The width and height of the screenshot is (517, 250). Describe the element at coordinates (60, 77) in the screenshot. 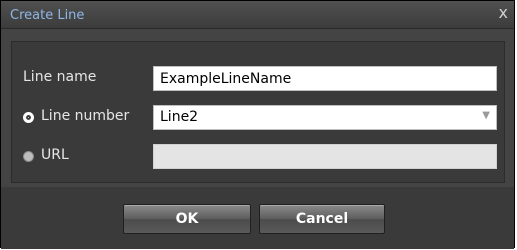

I see `line-name-label: Line name` at that location.